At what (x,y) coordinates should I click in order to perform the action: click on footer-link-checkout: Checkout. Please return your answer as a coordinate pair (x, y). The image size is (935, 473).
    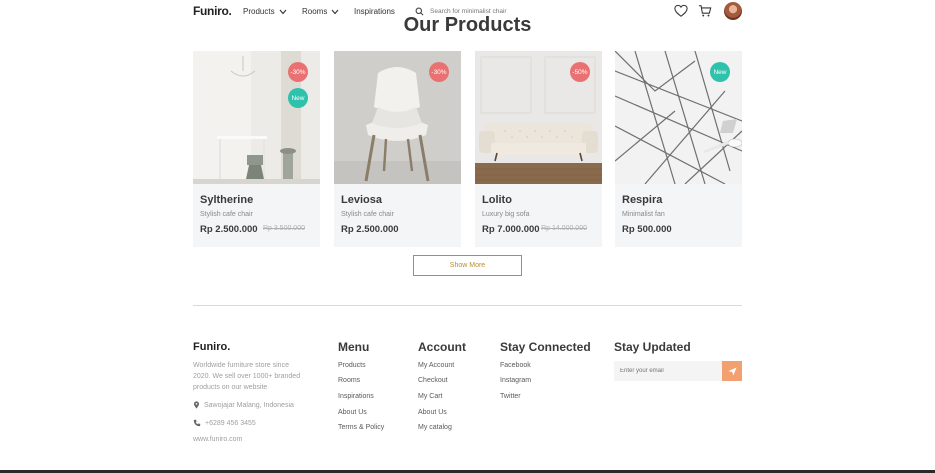
    Looking at the image, I should click on (433, 380).